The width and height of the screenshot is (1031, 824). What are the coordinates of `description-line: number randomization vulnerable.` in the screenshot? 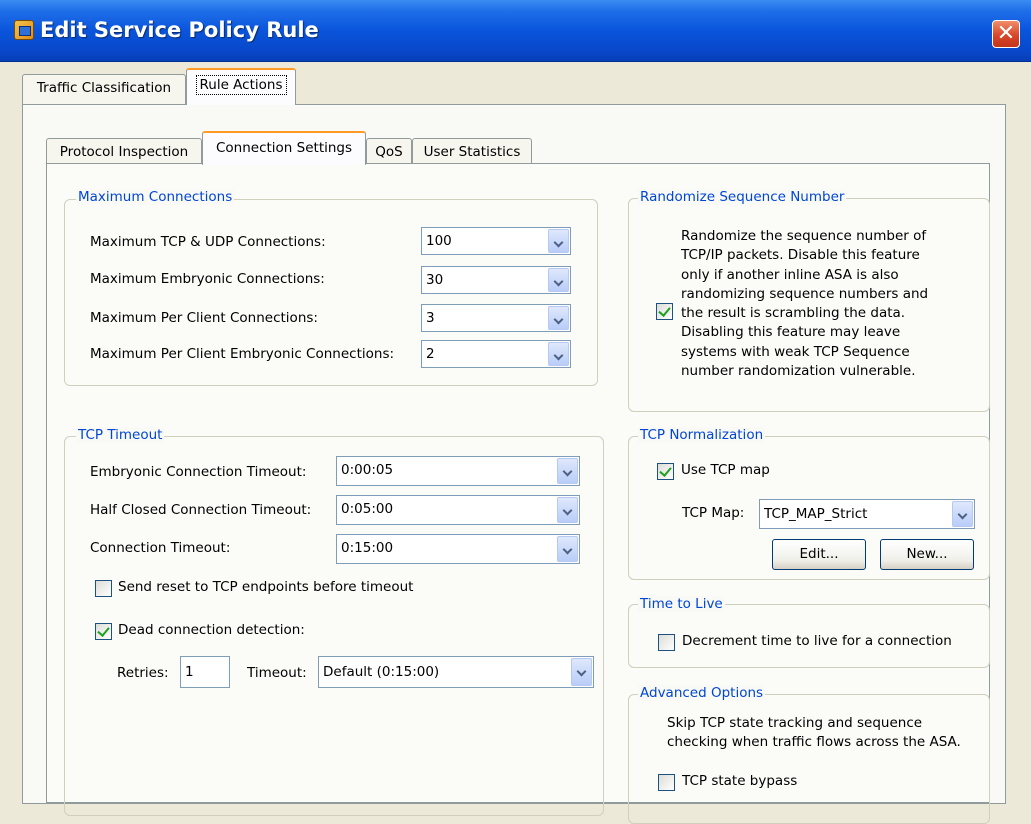 It's located at (798, 371).